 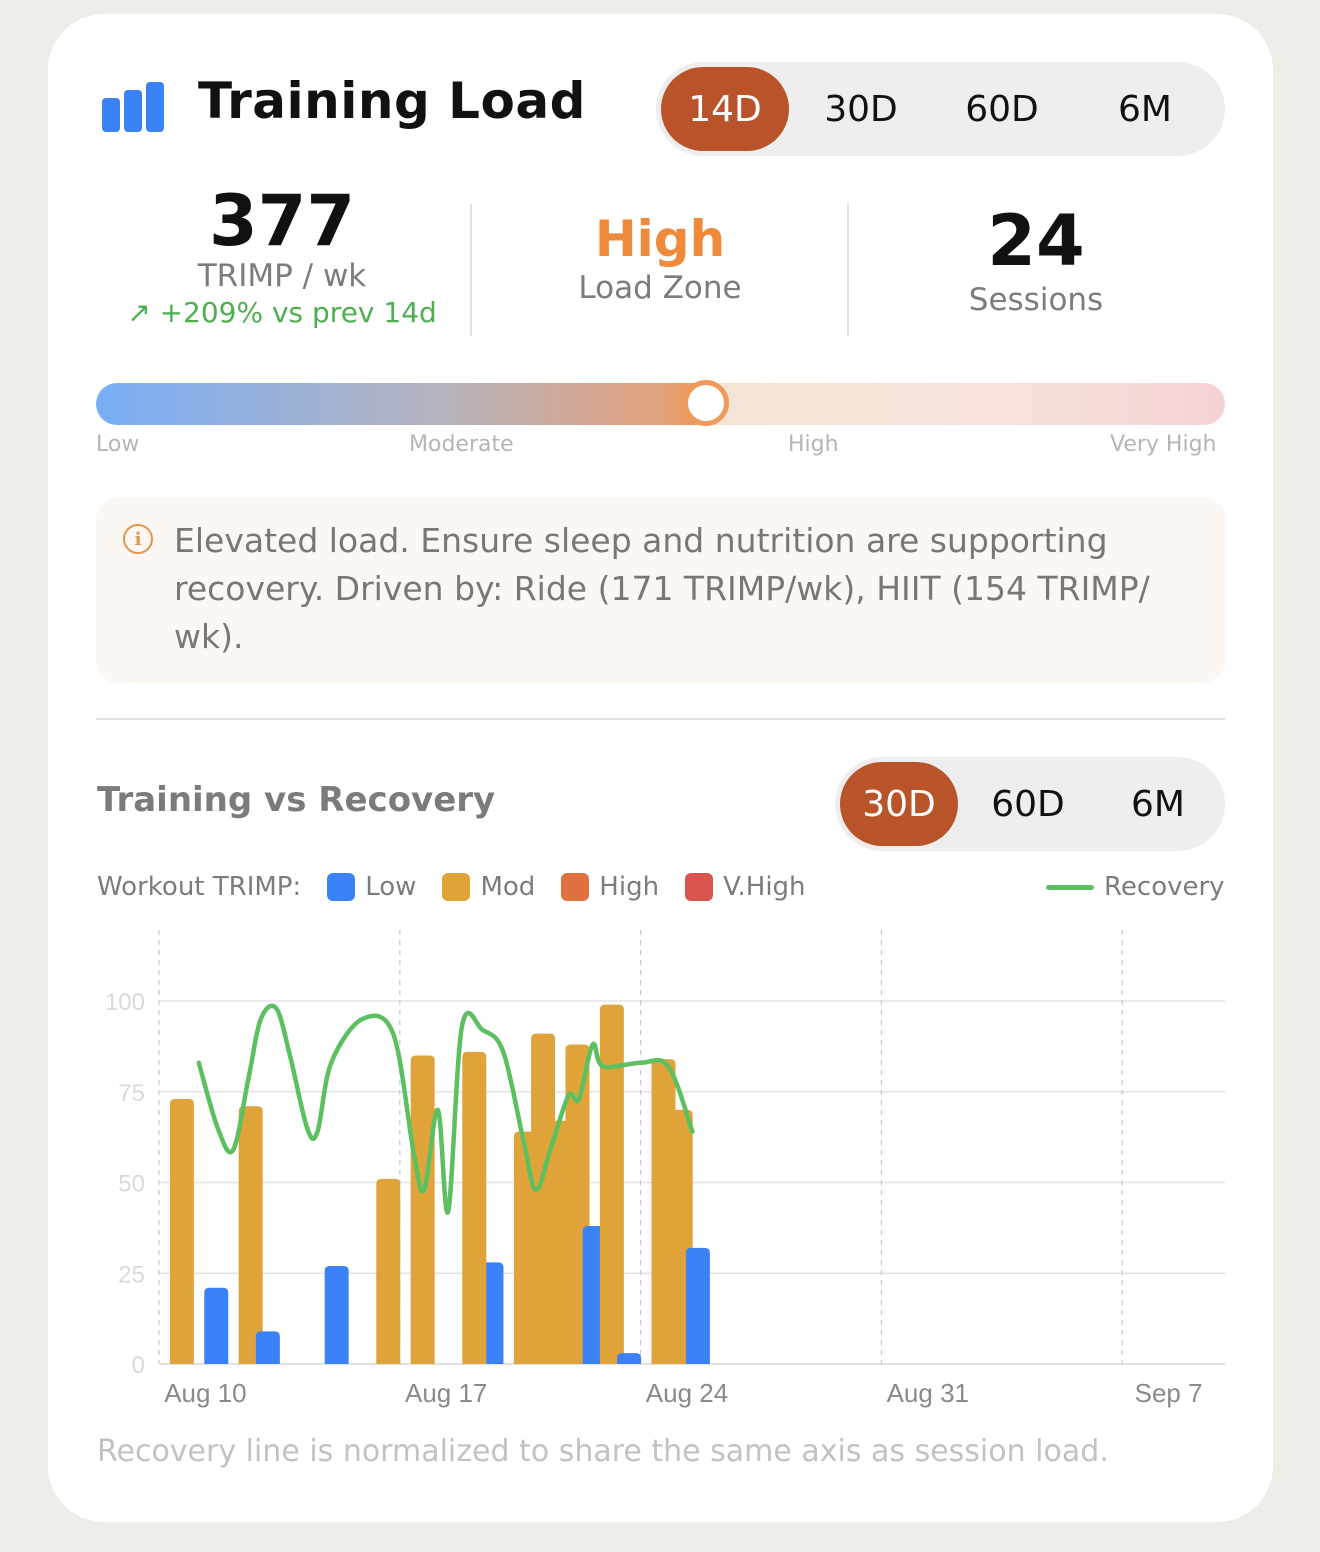 What do you see at coordinates (446, 1393) in the screenshot?
I see `x-tick-label: Aug 17` at bounding box center [446, 1393].